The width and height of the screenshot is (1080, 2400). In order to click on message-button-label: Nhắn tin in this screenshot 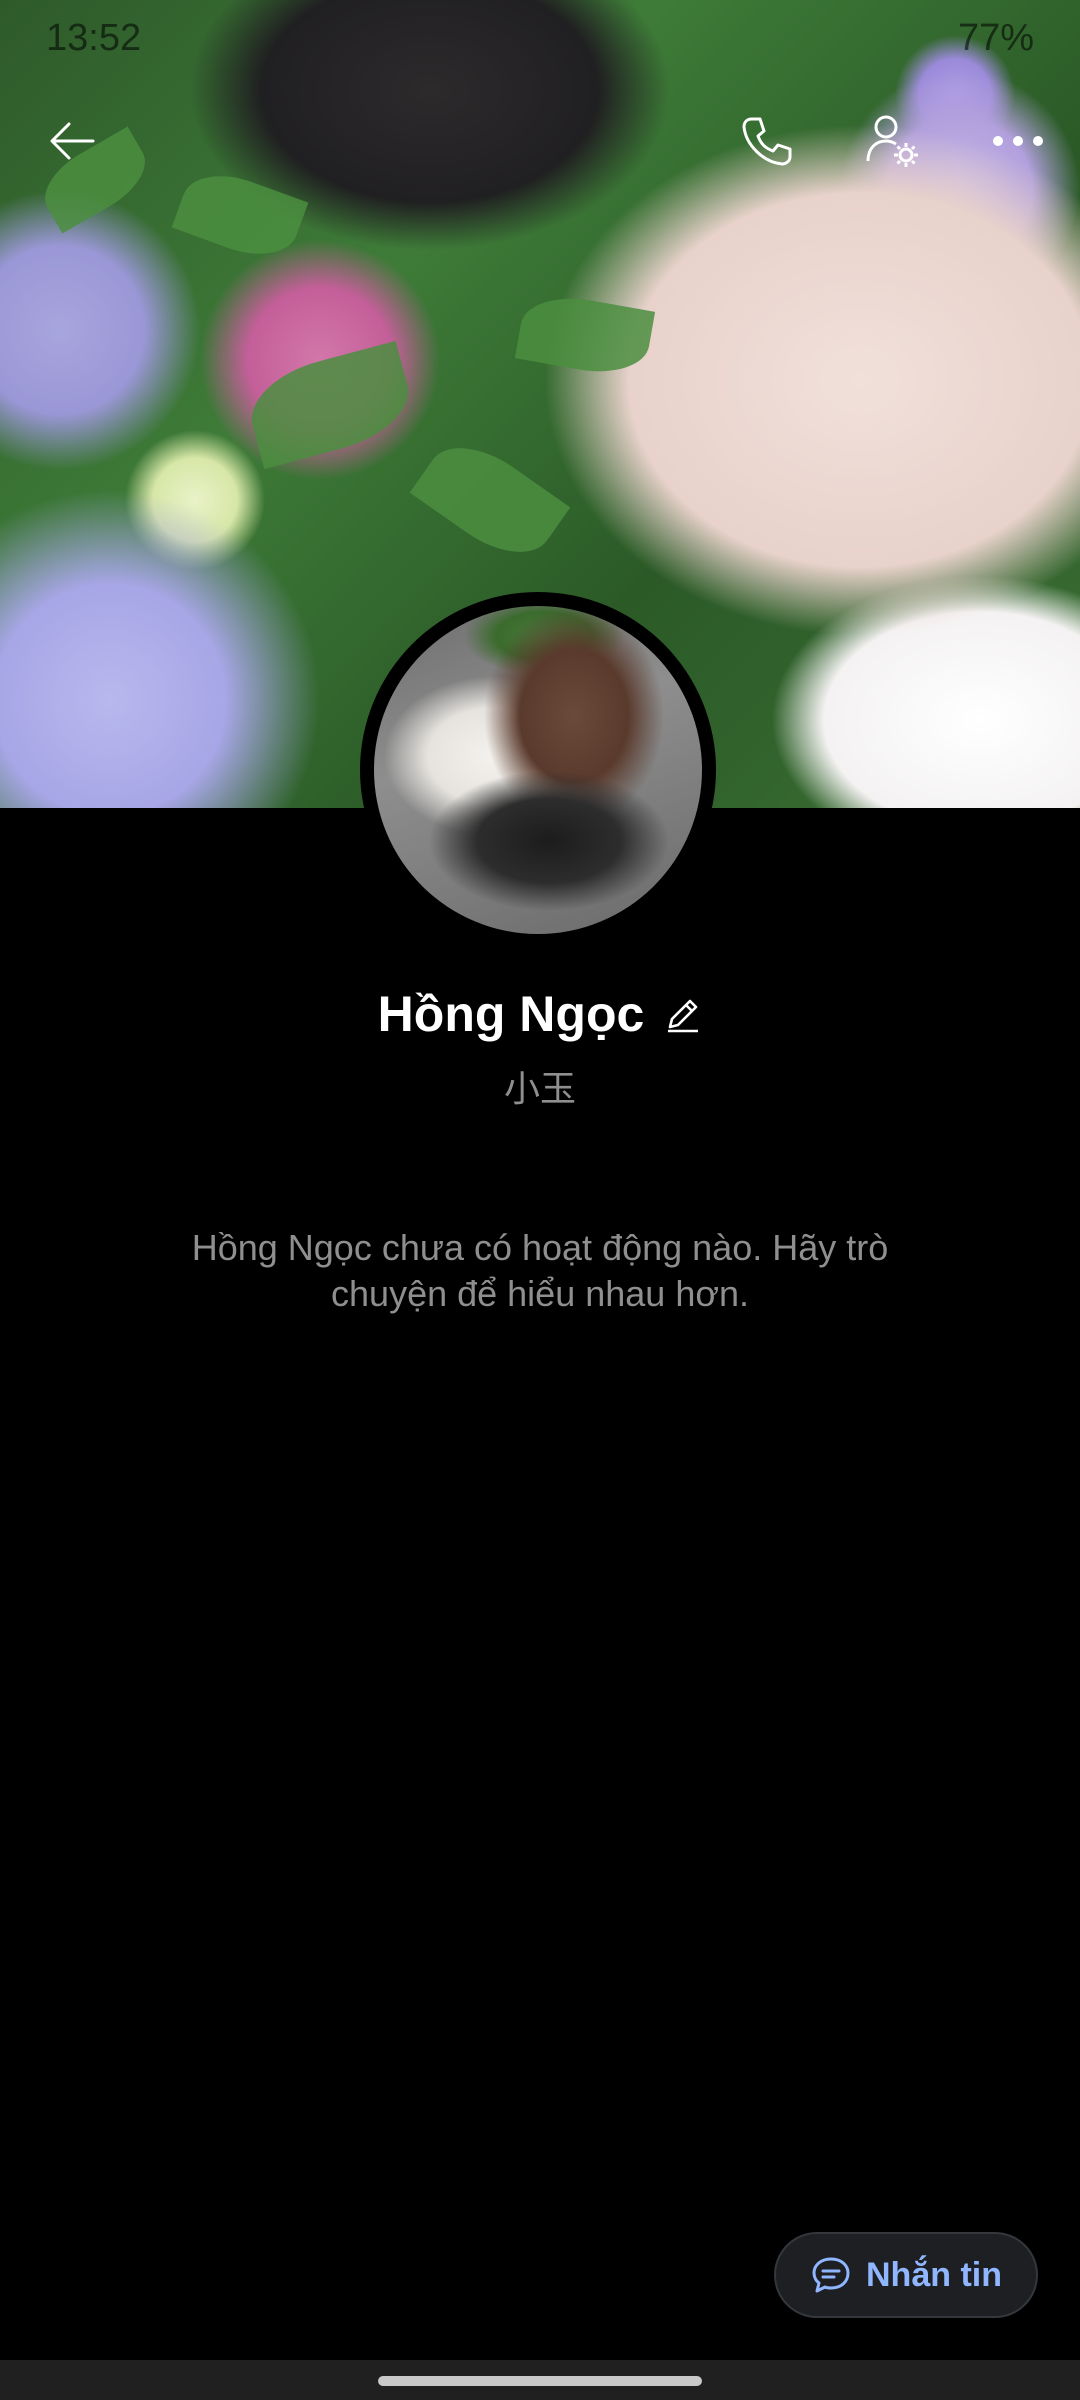, I will do `click(934, 2274)`.